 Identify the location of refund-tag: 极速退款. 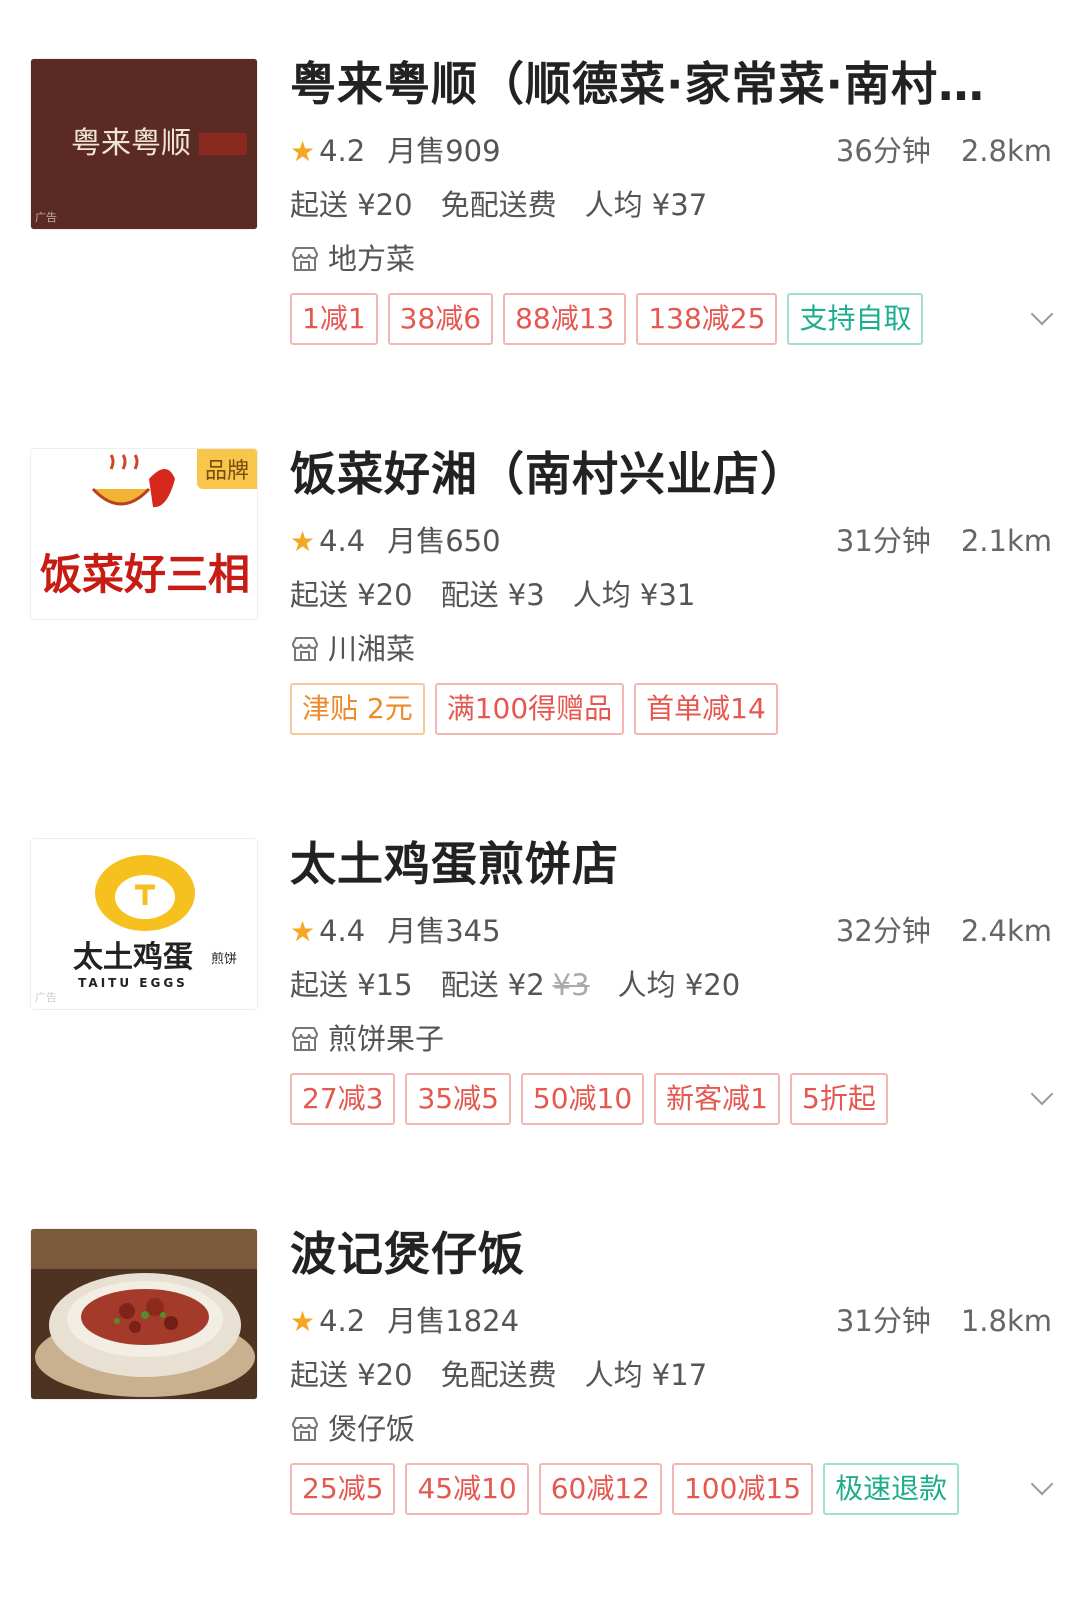
(891, 1489).